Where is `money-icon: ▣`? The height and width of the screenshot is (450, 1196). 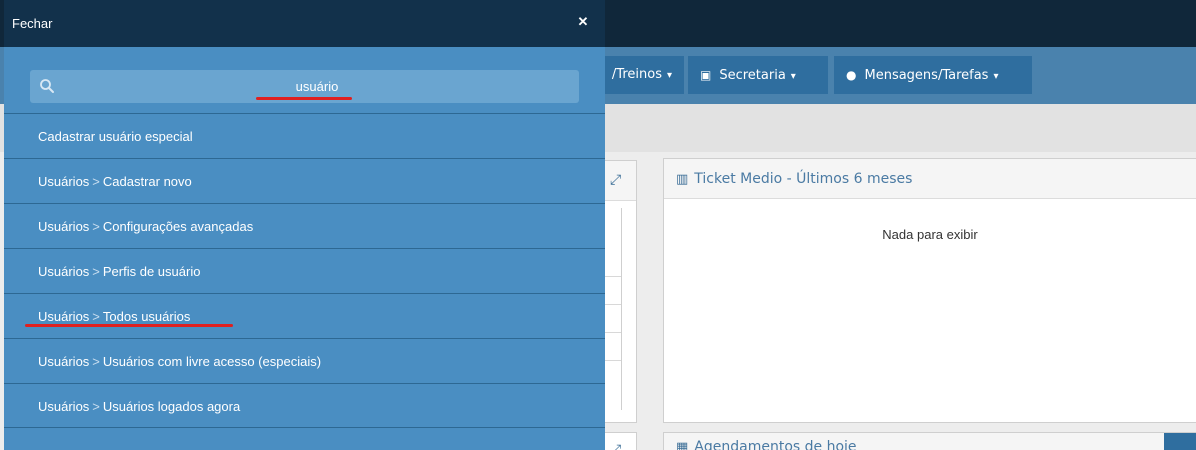
money-icon: ▣ is located at coordinates (706, 75).